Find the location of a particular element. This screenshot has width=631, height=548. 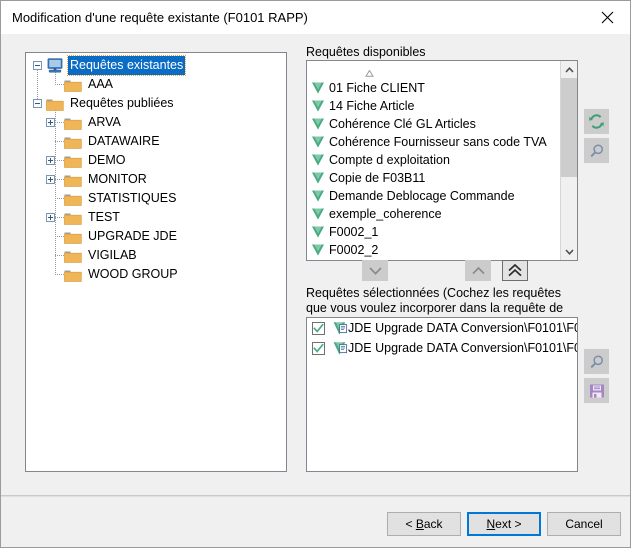

next-button: Next > is located at coordinates (504, 524).